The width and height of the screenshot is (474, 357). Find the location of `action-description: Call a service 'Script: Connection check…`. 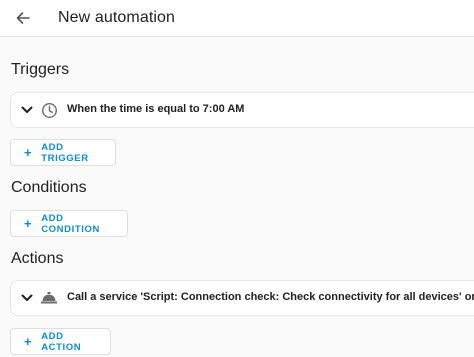

action-description: Call a service 'Script: Connection check… is located at coordinates (270, 297).